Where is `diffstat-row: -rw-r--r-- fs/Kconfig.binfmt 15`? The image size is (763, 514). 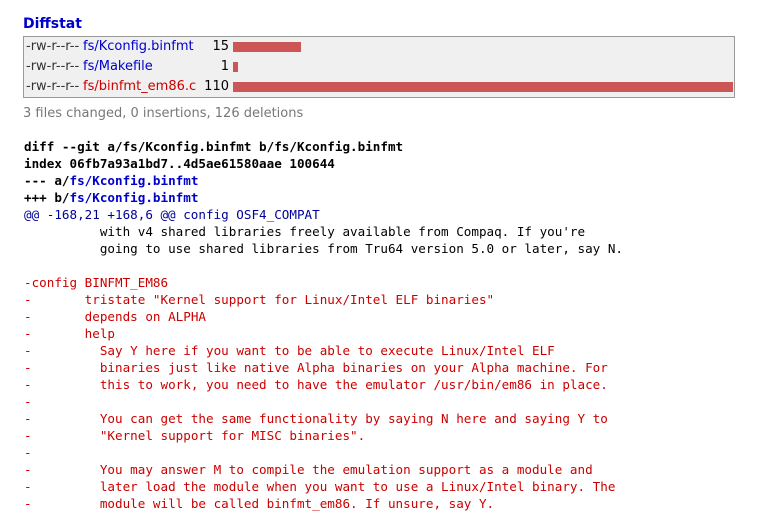
diffstat-row: -rw-r--r-- fs/Kconfig.binfmt 15 is located at coordinates (379, 47).